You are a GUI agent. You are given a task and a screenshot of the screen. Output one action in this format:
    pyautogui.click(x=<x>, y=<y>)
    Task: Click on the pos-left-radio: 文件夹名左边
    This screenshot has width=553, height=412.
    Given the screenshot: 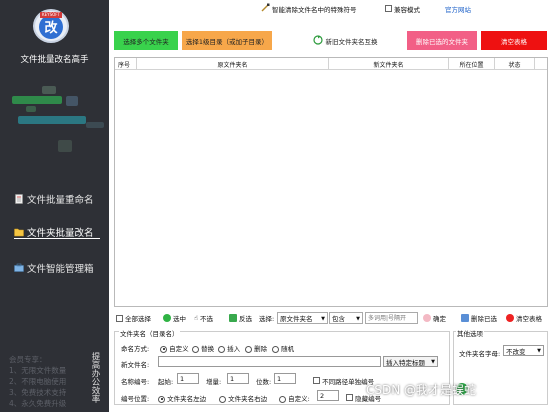 What is the action you would take?
    pyautogui.click(x=182, y=398)
    